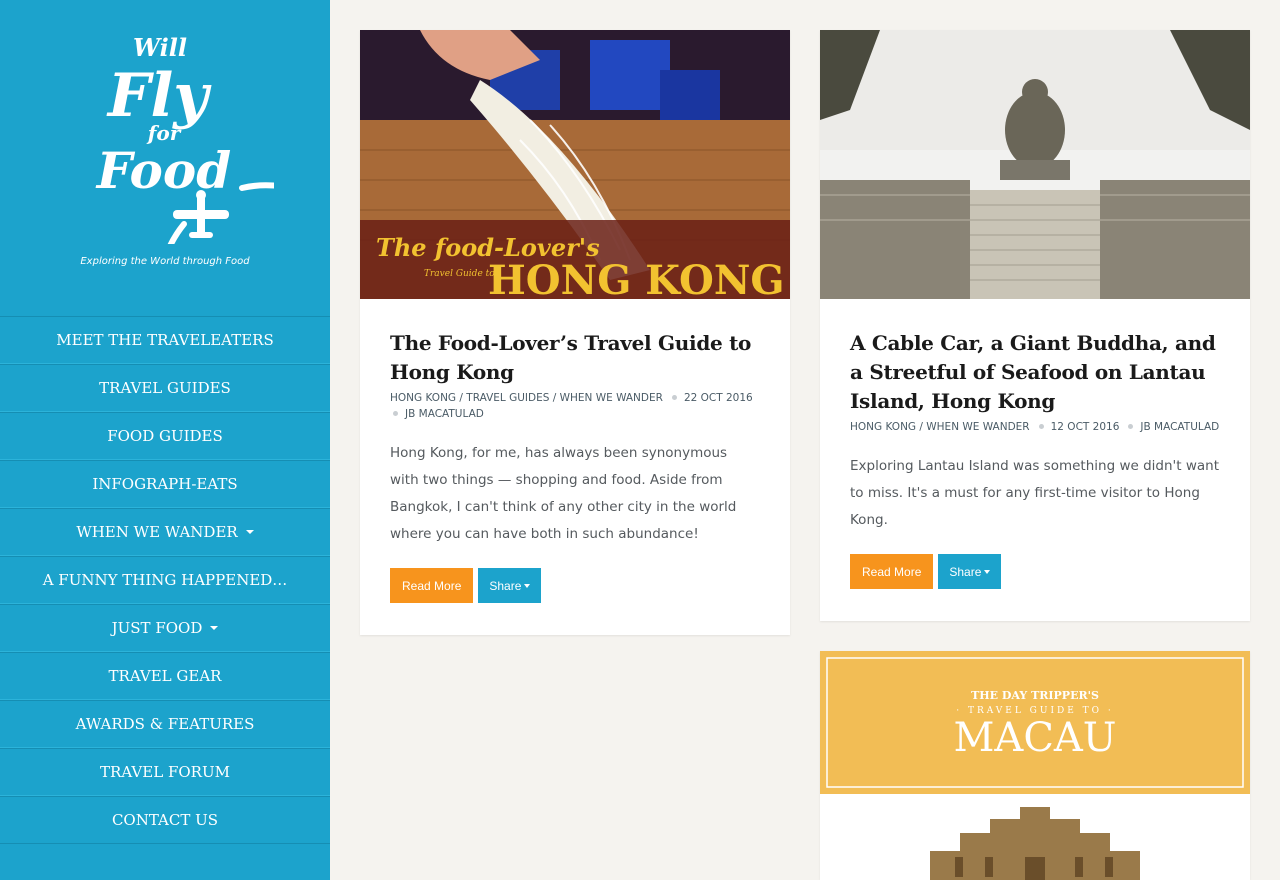 The image size is (1280, 880). I want to click on post-date: 12 OCT 2016, so click(1085, 427).